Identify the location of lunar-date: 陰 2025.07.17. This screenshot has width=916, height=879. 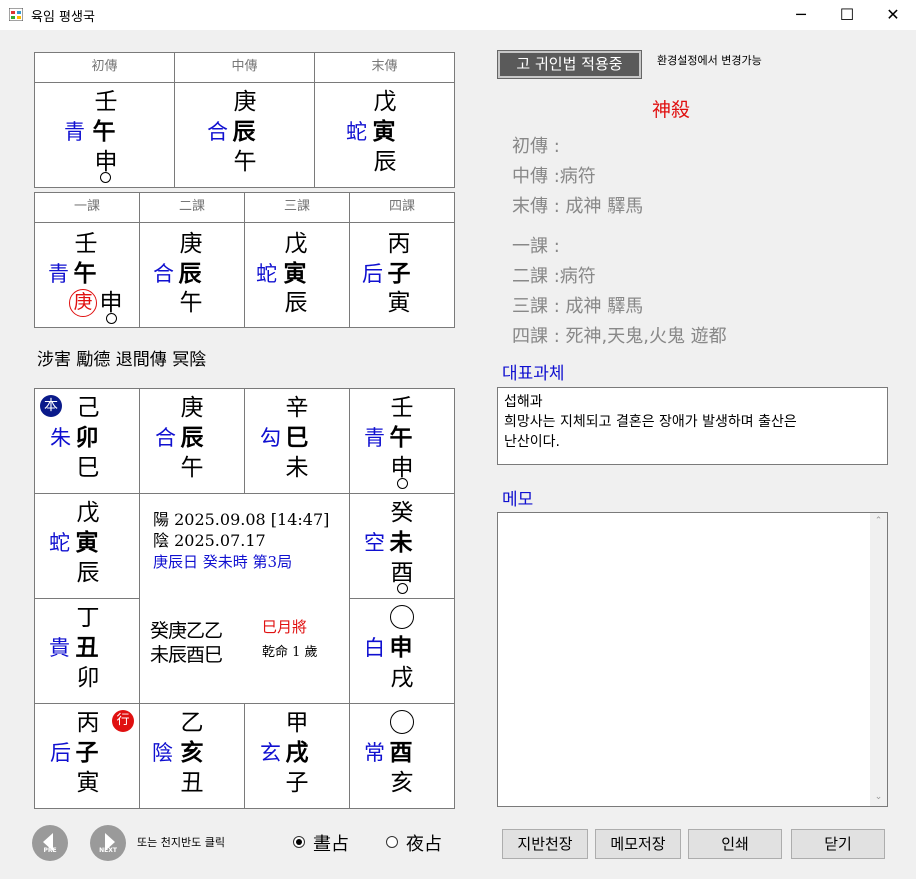
(209, 540).